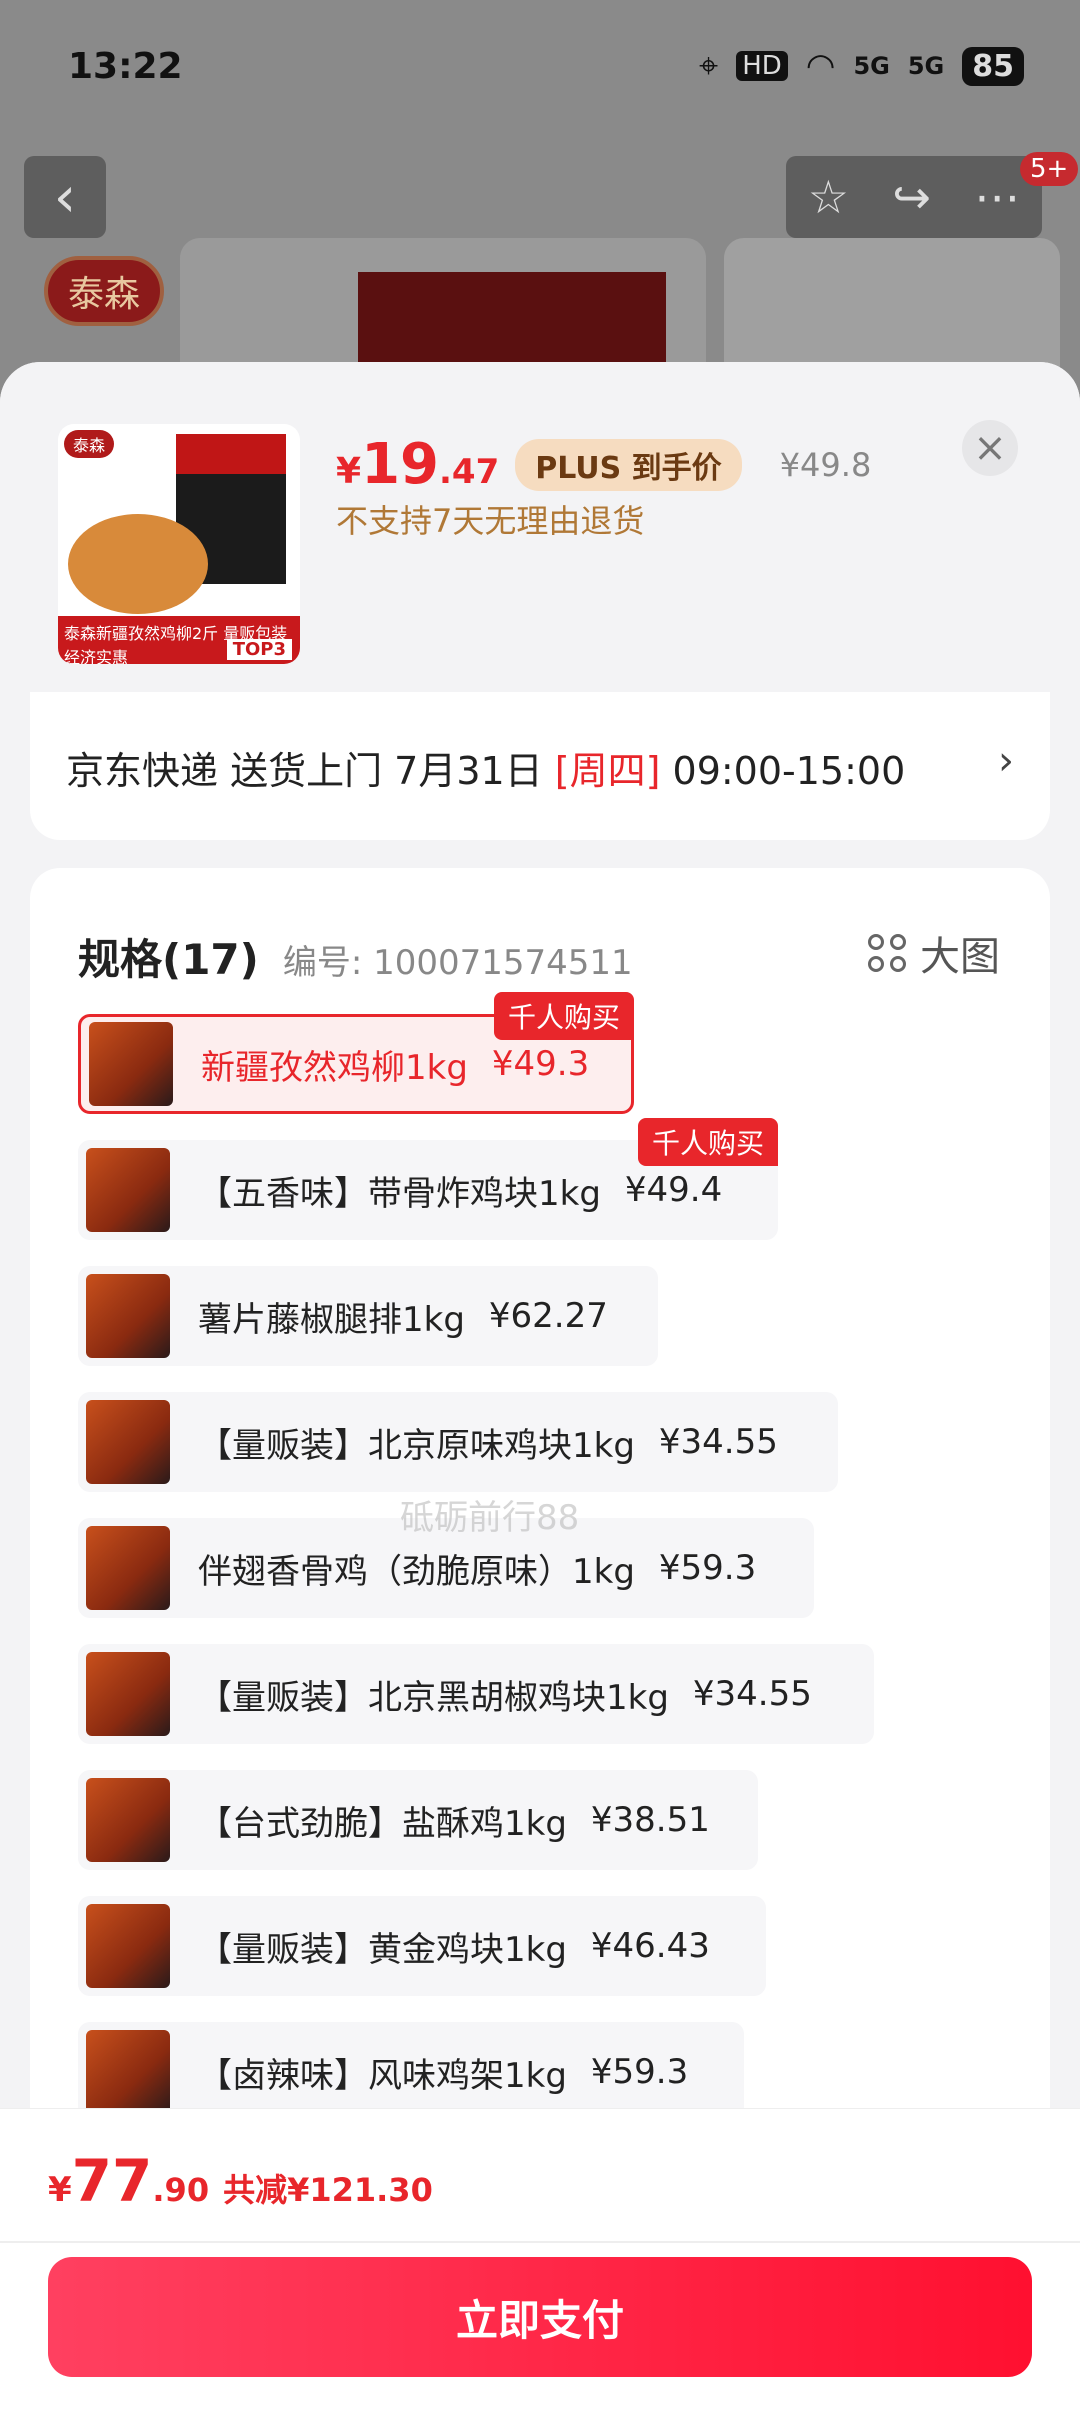  What do you see at coordinates (828, 197) in the screenshot?
I see `star-icon: ☆` at bounding box center [828, 197].